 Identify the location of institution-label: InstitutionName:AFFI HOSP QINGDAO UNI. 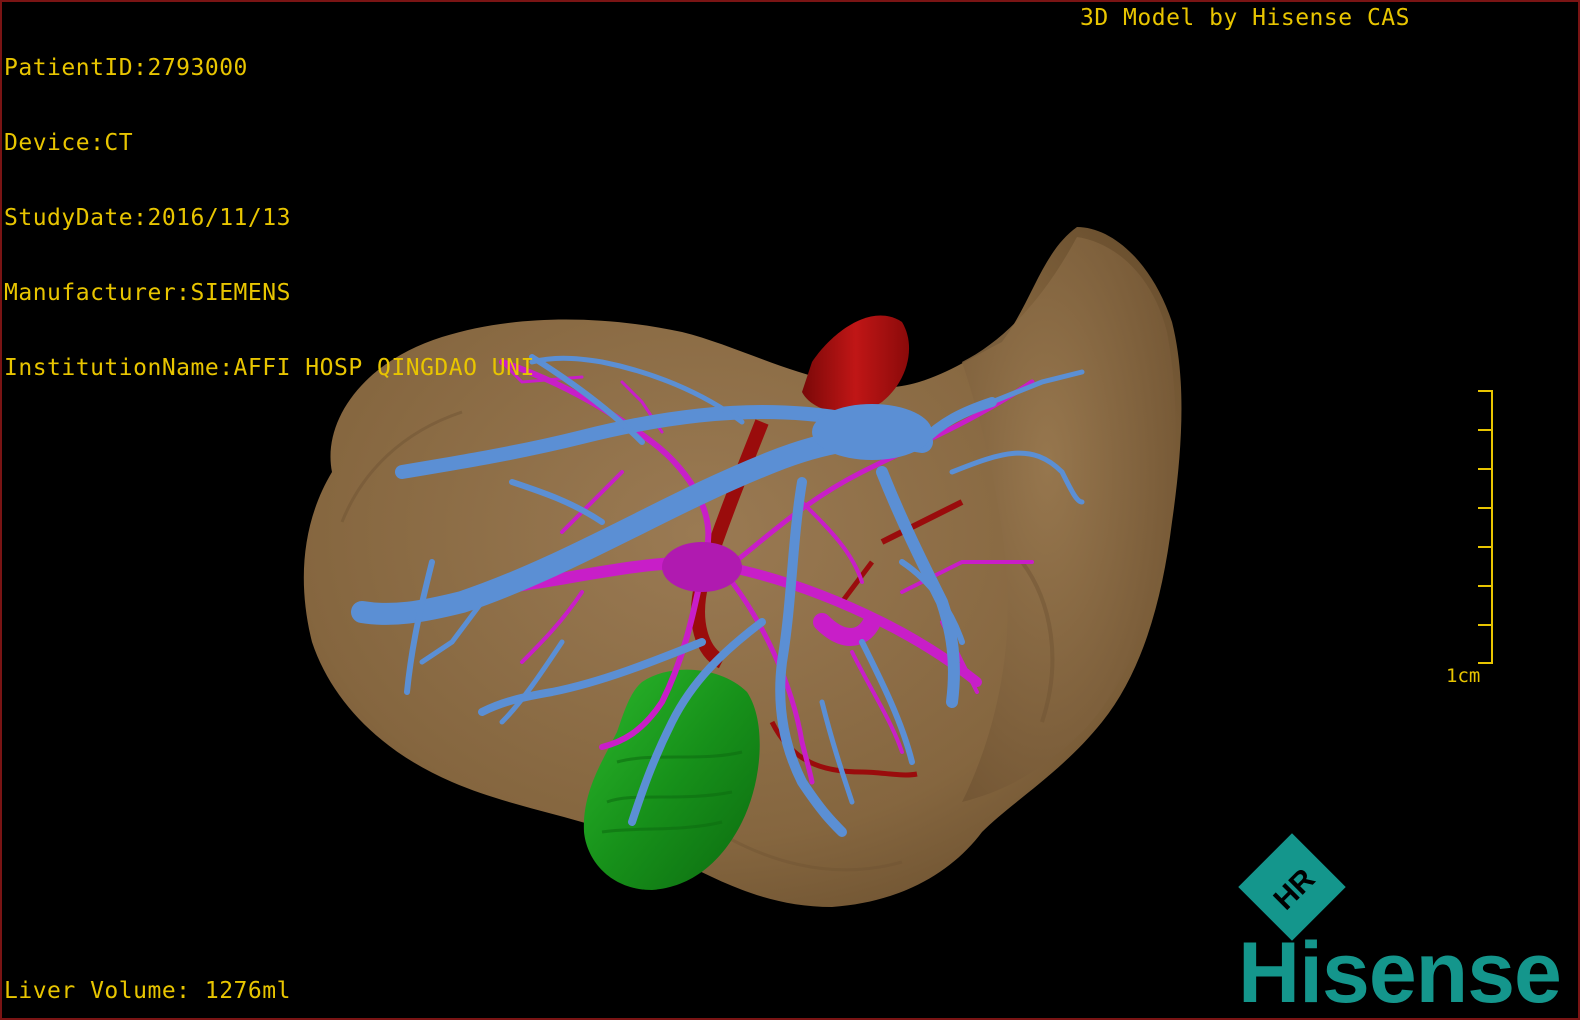
(269, 368).